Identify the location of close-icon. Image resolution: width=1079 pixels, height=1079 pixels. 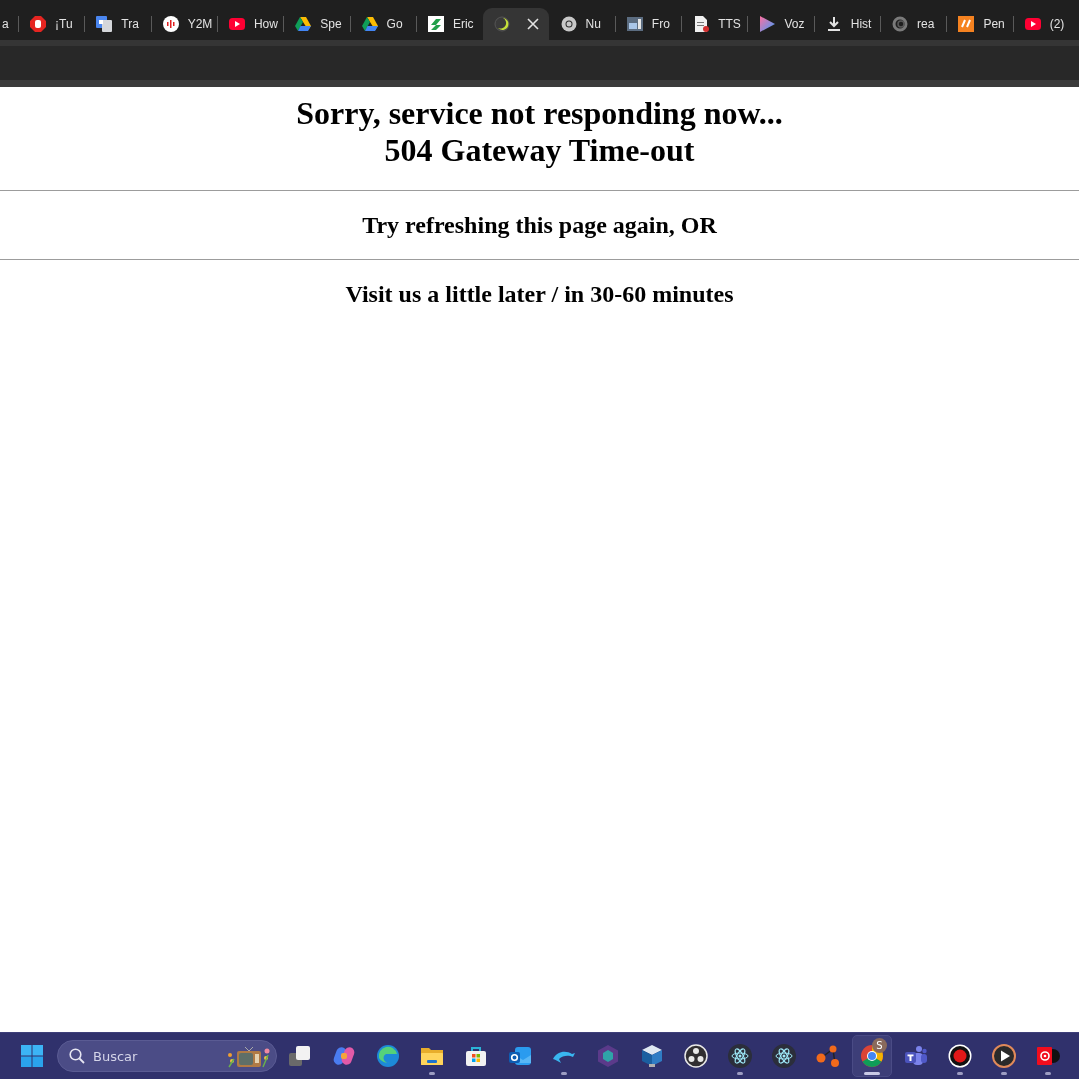
(532, 24).